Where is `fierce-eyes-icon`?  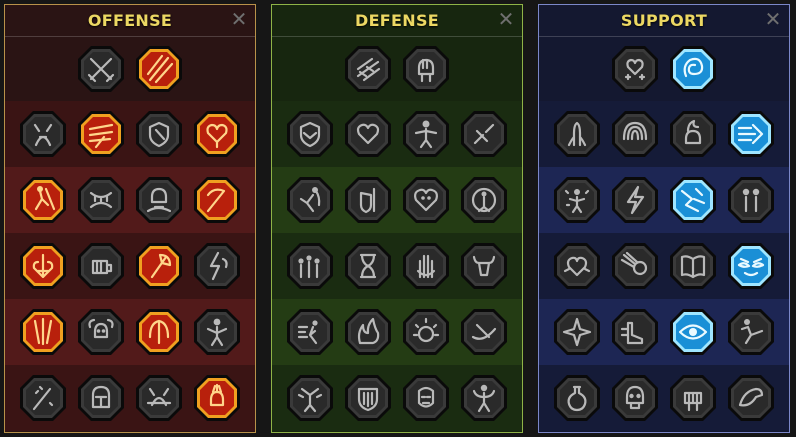
fierce-eyes-icon is located at coordinates (751, 266).